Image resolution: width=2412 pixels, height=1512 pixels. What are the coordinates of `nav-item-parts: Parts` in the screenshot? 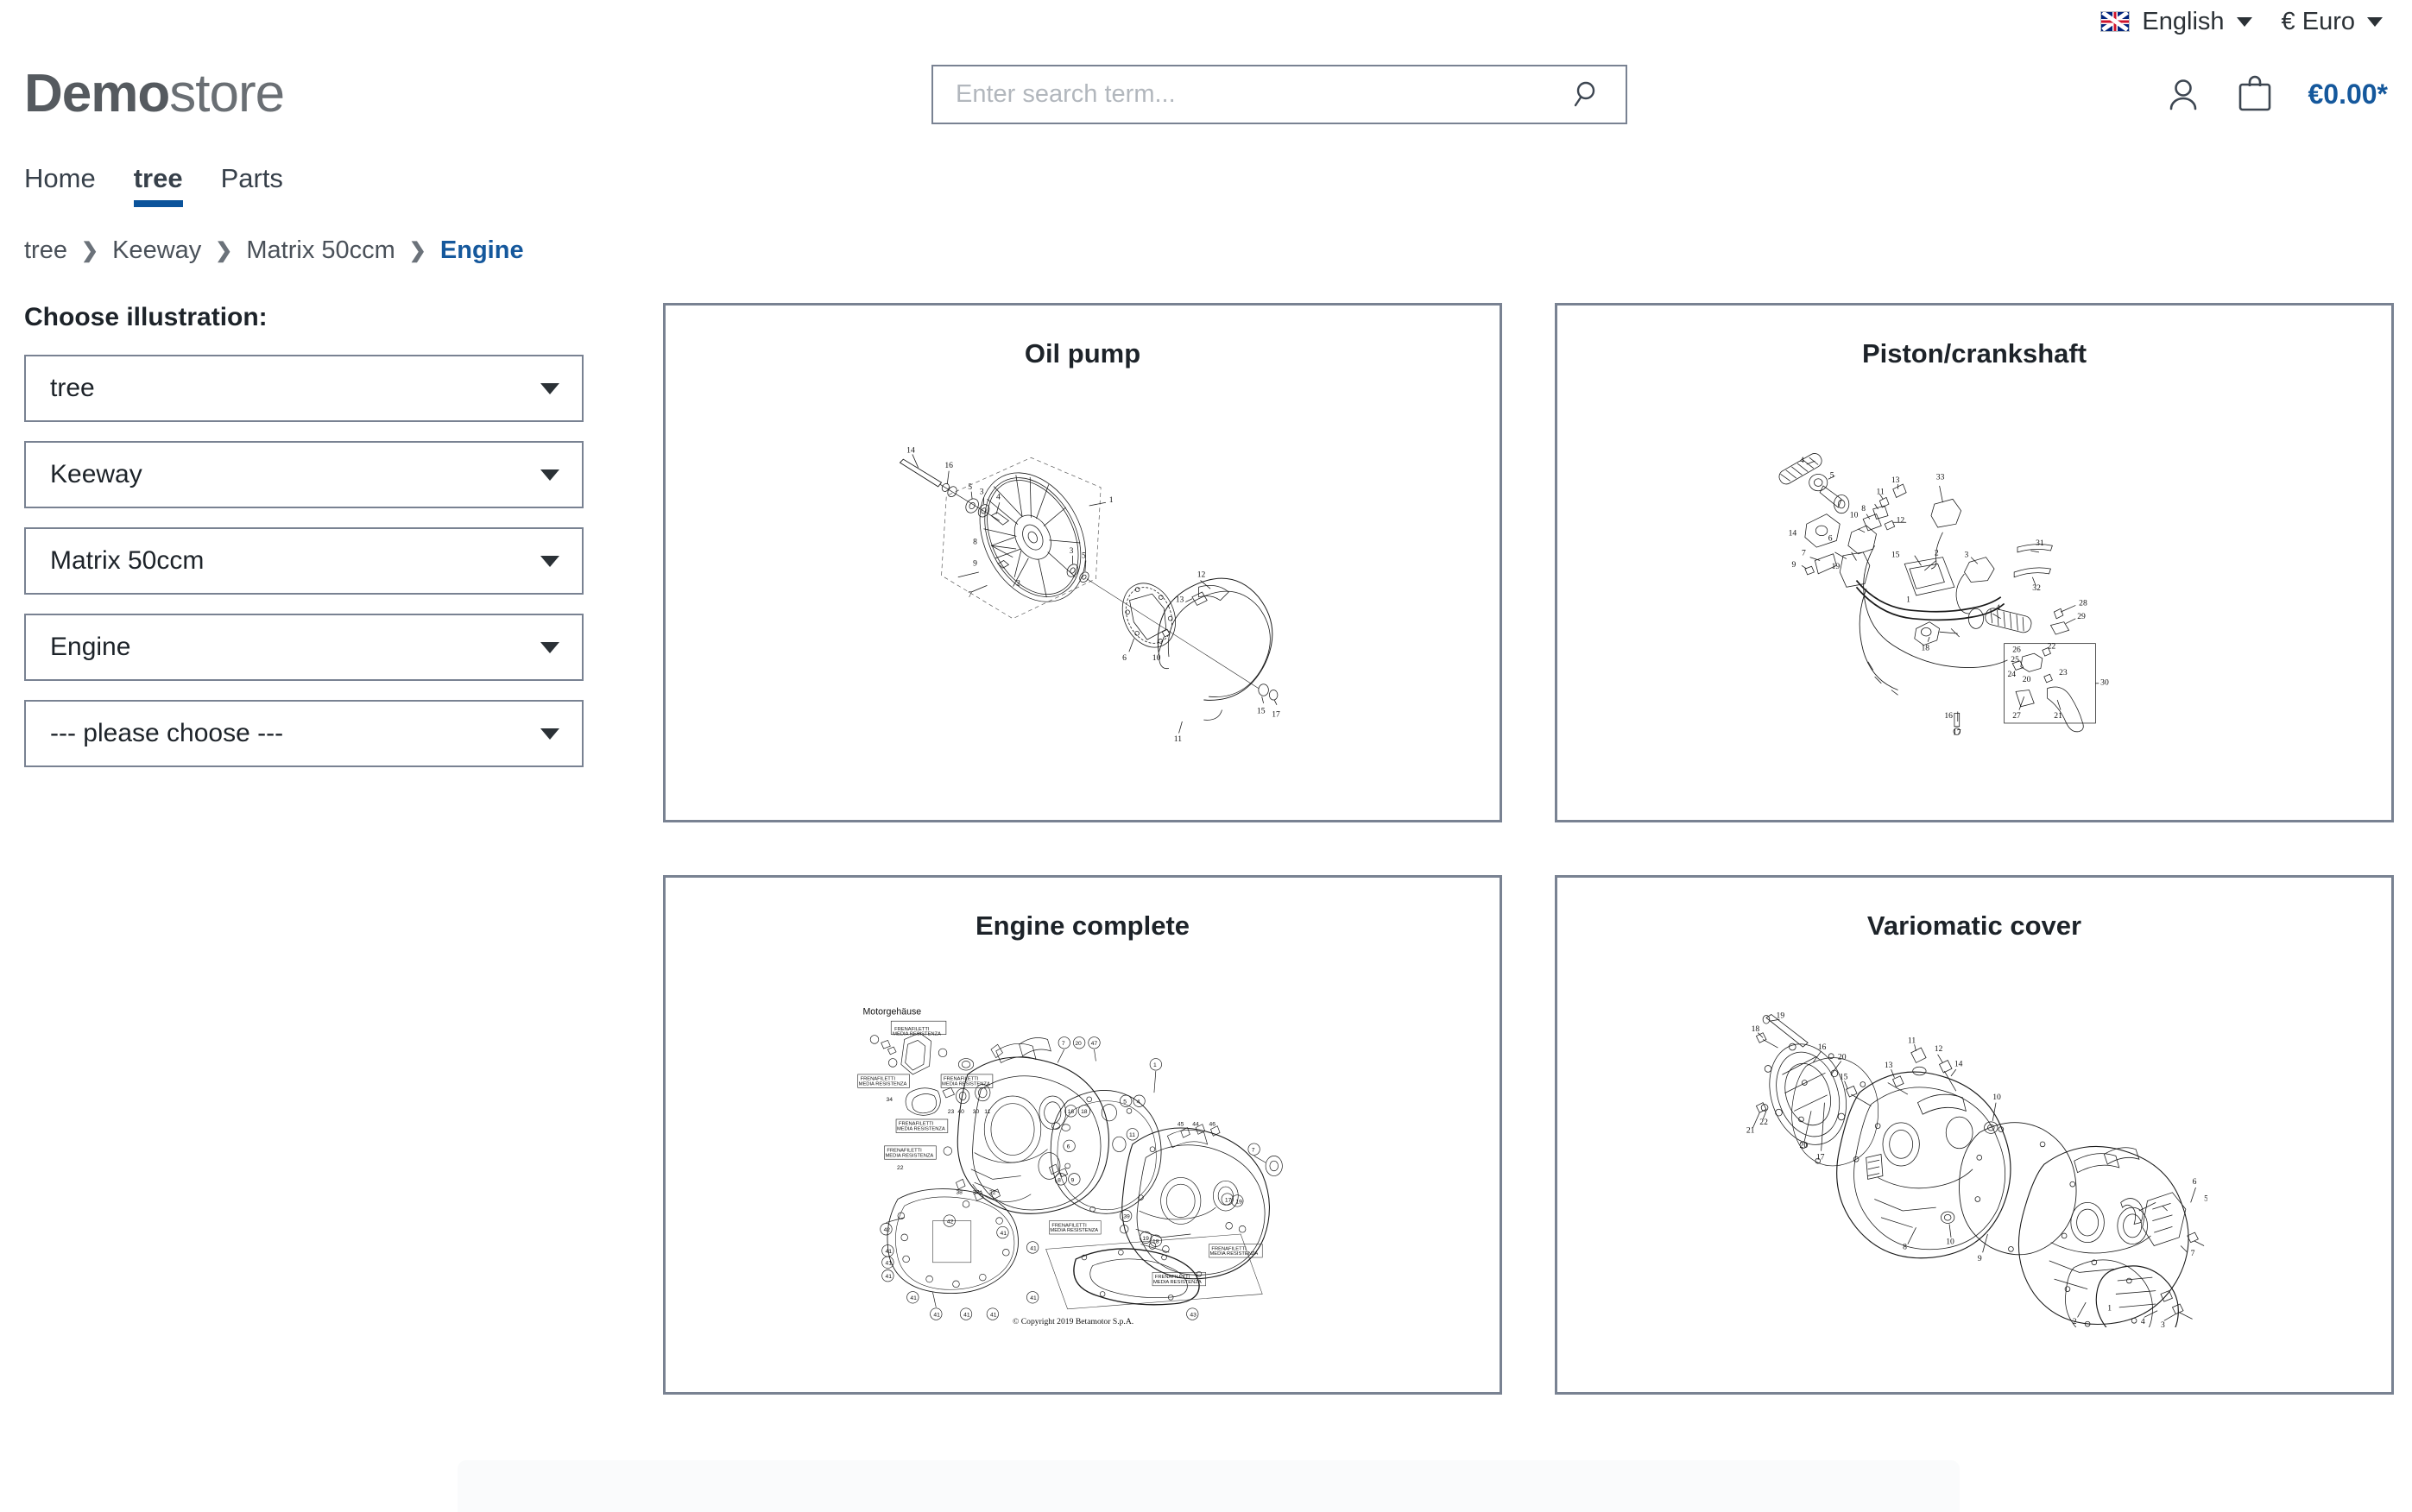 It's located at (252, 186).